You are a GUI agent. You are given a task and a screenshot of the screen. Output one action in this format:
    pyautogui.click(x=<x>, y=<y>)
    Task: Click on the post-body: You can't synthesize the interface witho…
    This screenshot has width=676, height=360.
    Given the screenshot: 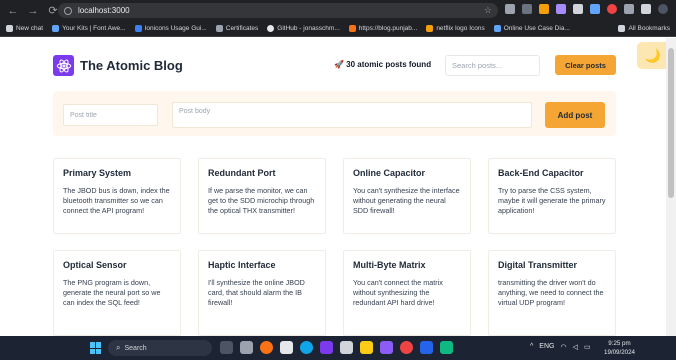 What is the action you would take?
    pyautogui.click(x=406, y=200)
    